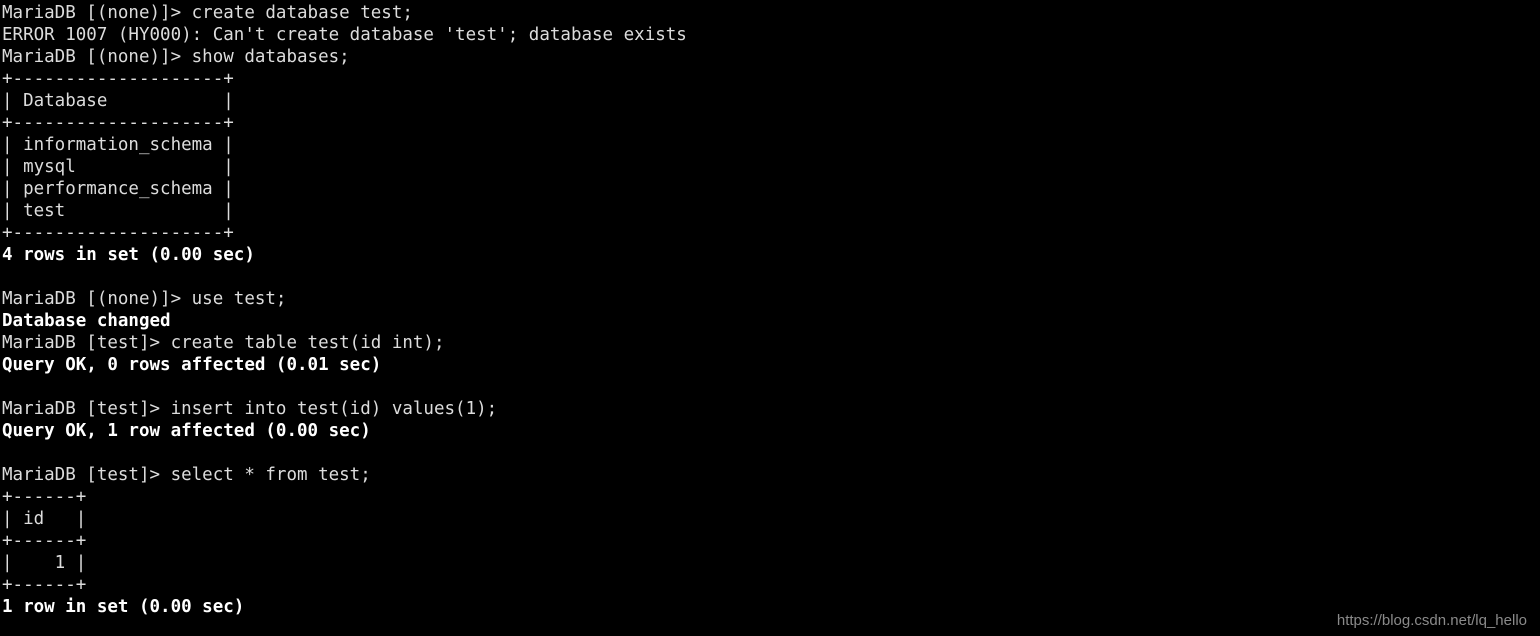  I want to click on terminal-line: | test |, so click(118, 211).